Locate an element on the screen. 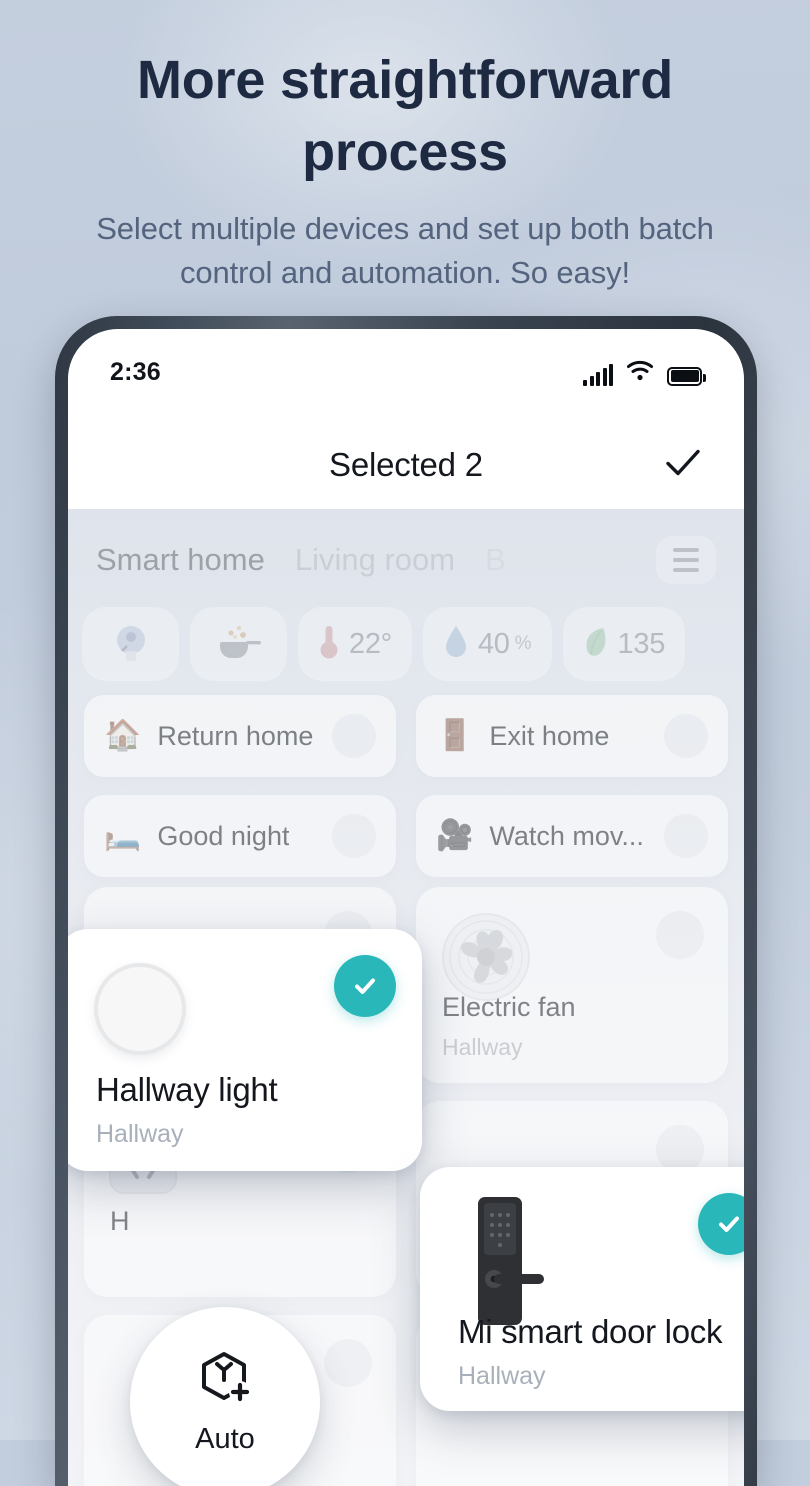  scene-card-return-home: 🏠 Return home is located at coordinates (240, 736).